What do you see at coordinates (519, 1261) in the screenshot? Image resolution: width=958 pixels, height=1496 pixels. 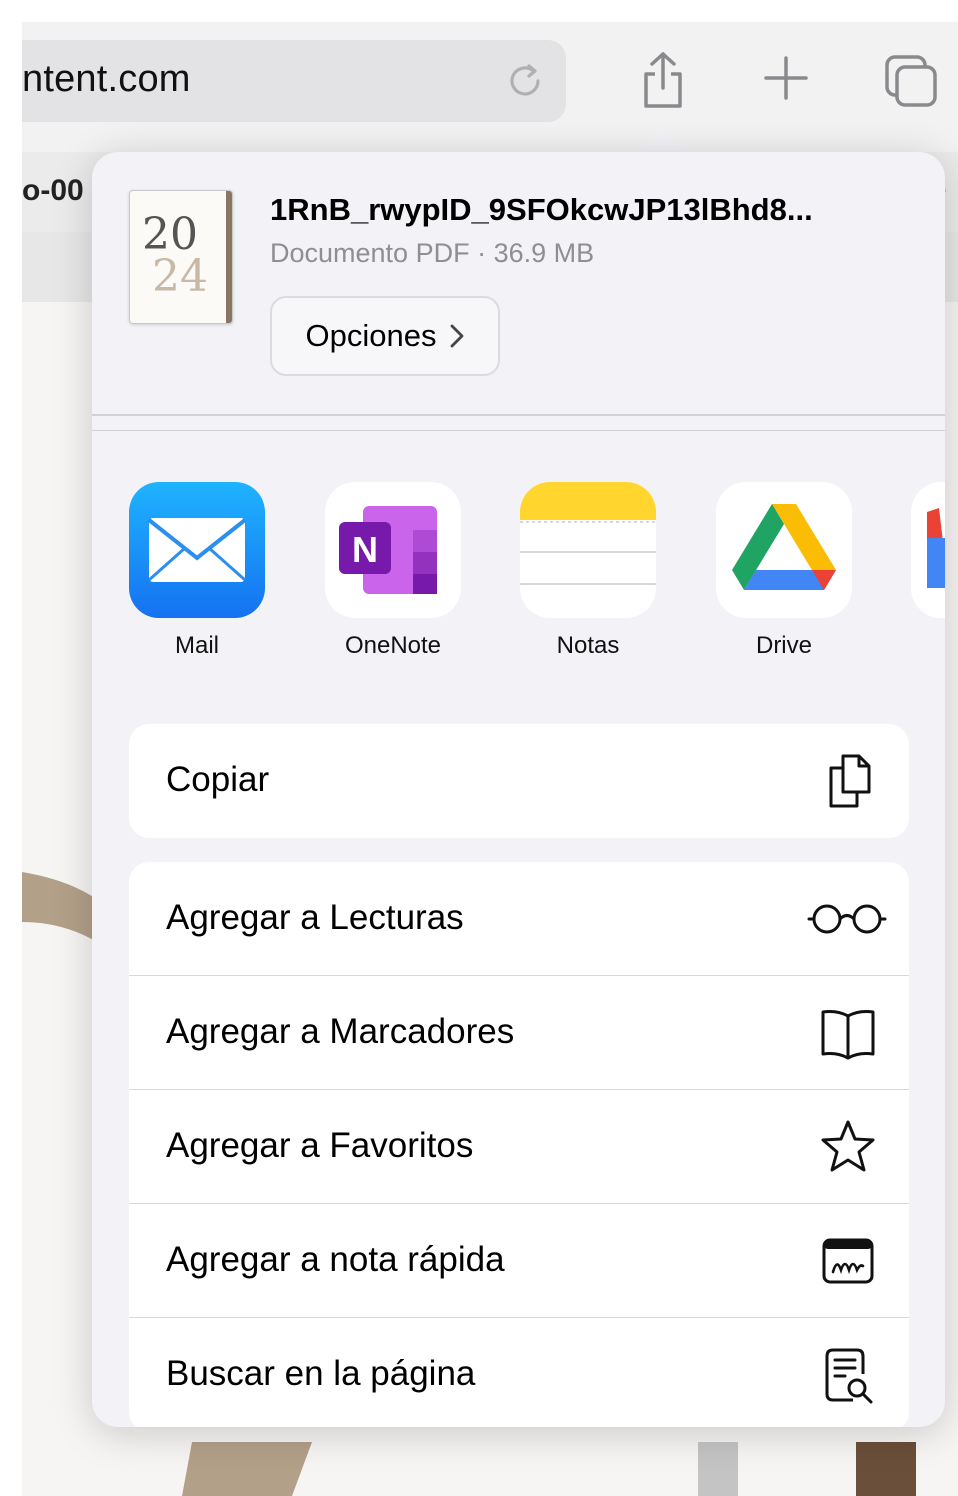 I see `action-quick-note: Agregar a nota rápida` at bounding box center [519, 1261].